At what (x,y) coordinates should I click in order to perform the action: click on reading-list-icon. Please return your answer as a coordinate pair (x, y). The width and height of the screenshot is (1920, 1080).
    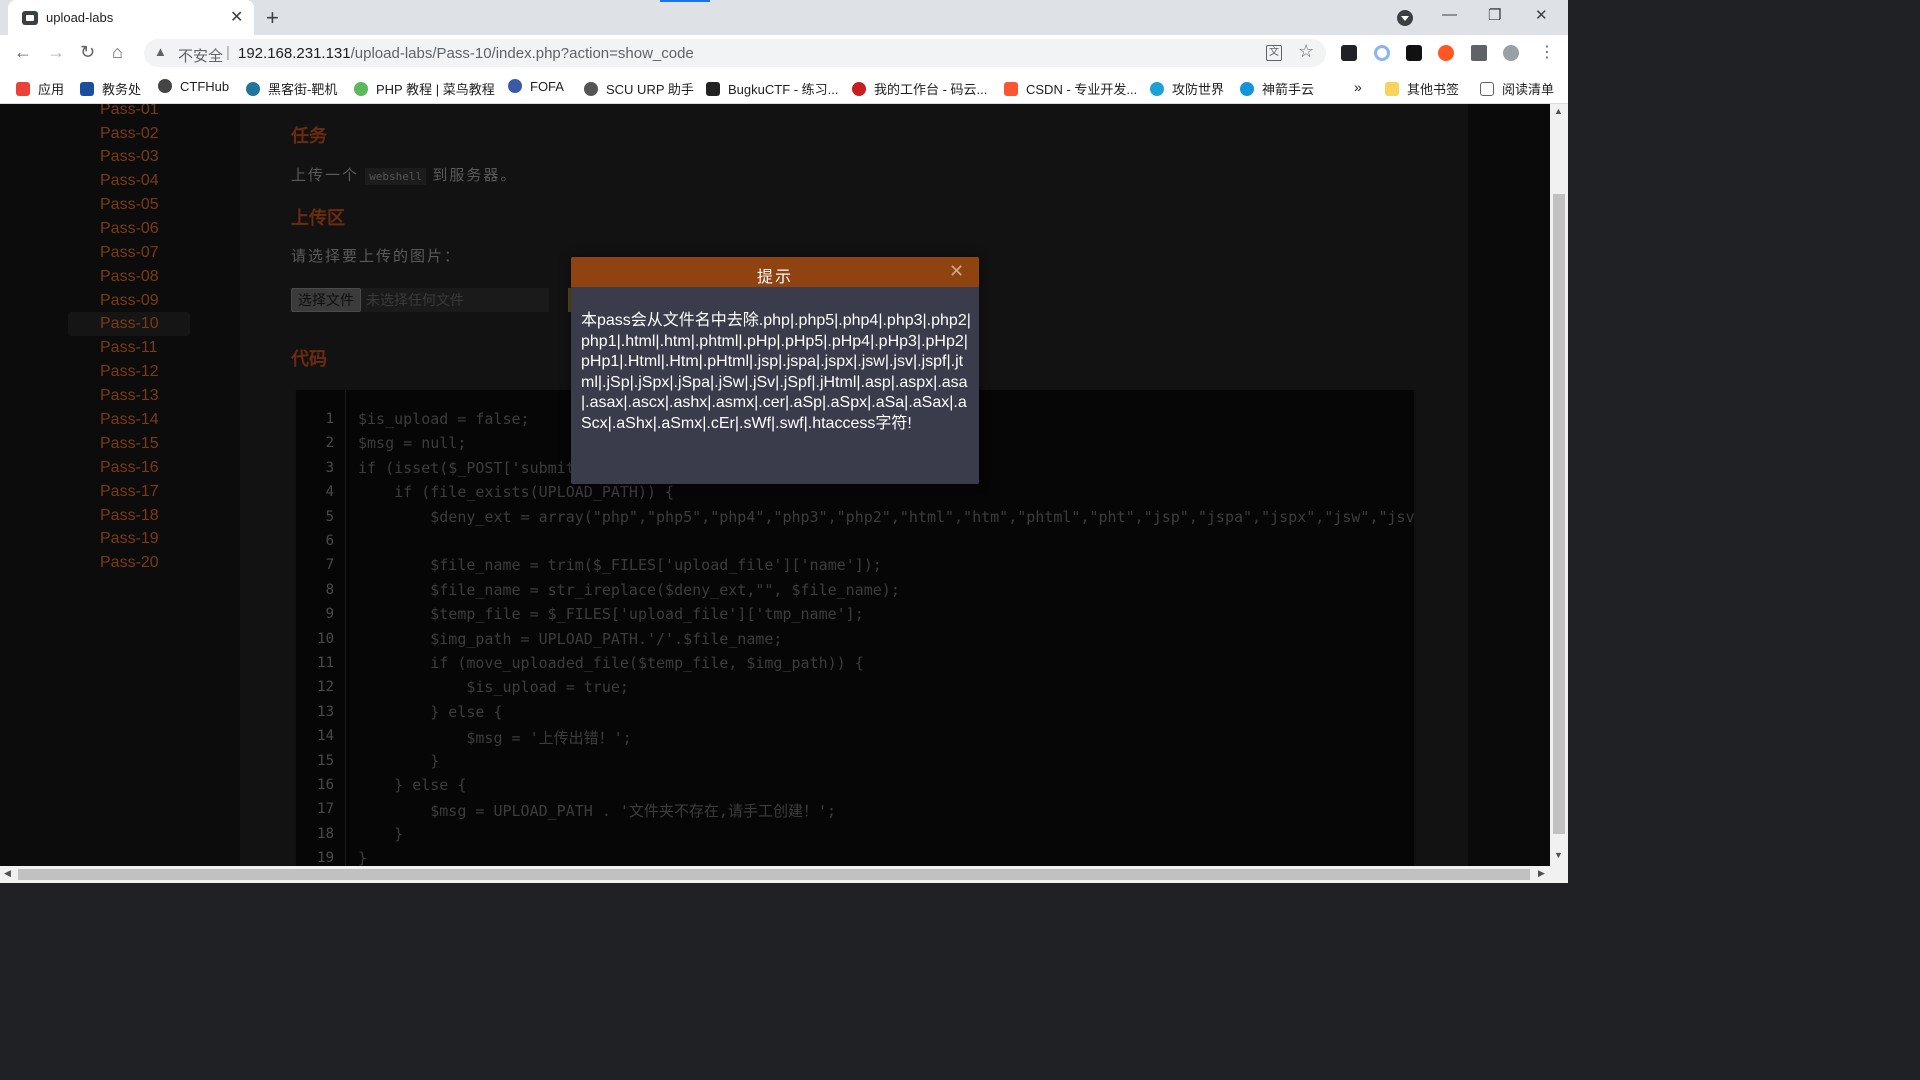
    Looking at the image, I should click on (1487, 89).